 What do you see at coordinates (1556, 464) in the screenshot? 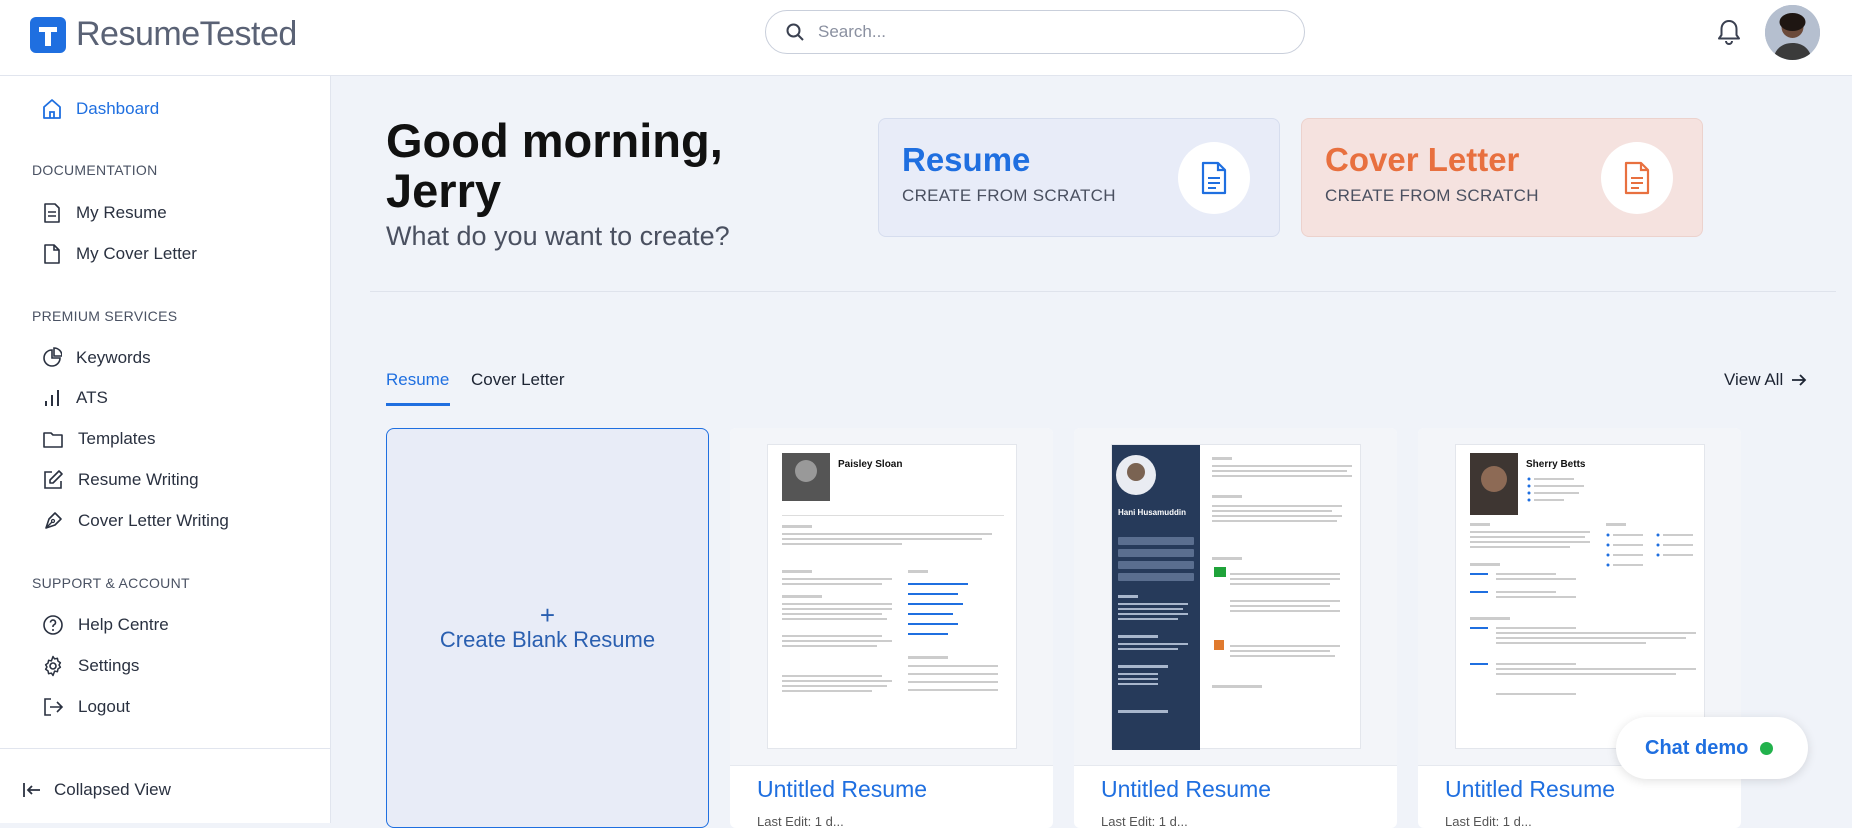
I see `resume-person-name: Sherry Betts` at bounding box center [1556, 464].